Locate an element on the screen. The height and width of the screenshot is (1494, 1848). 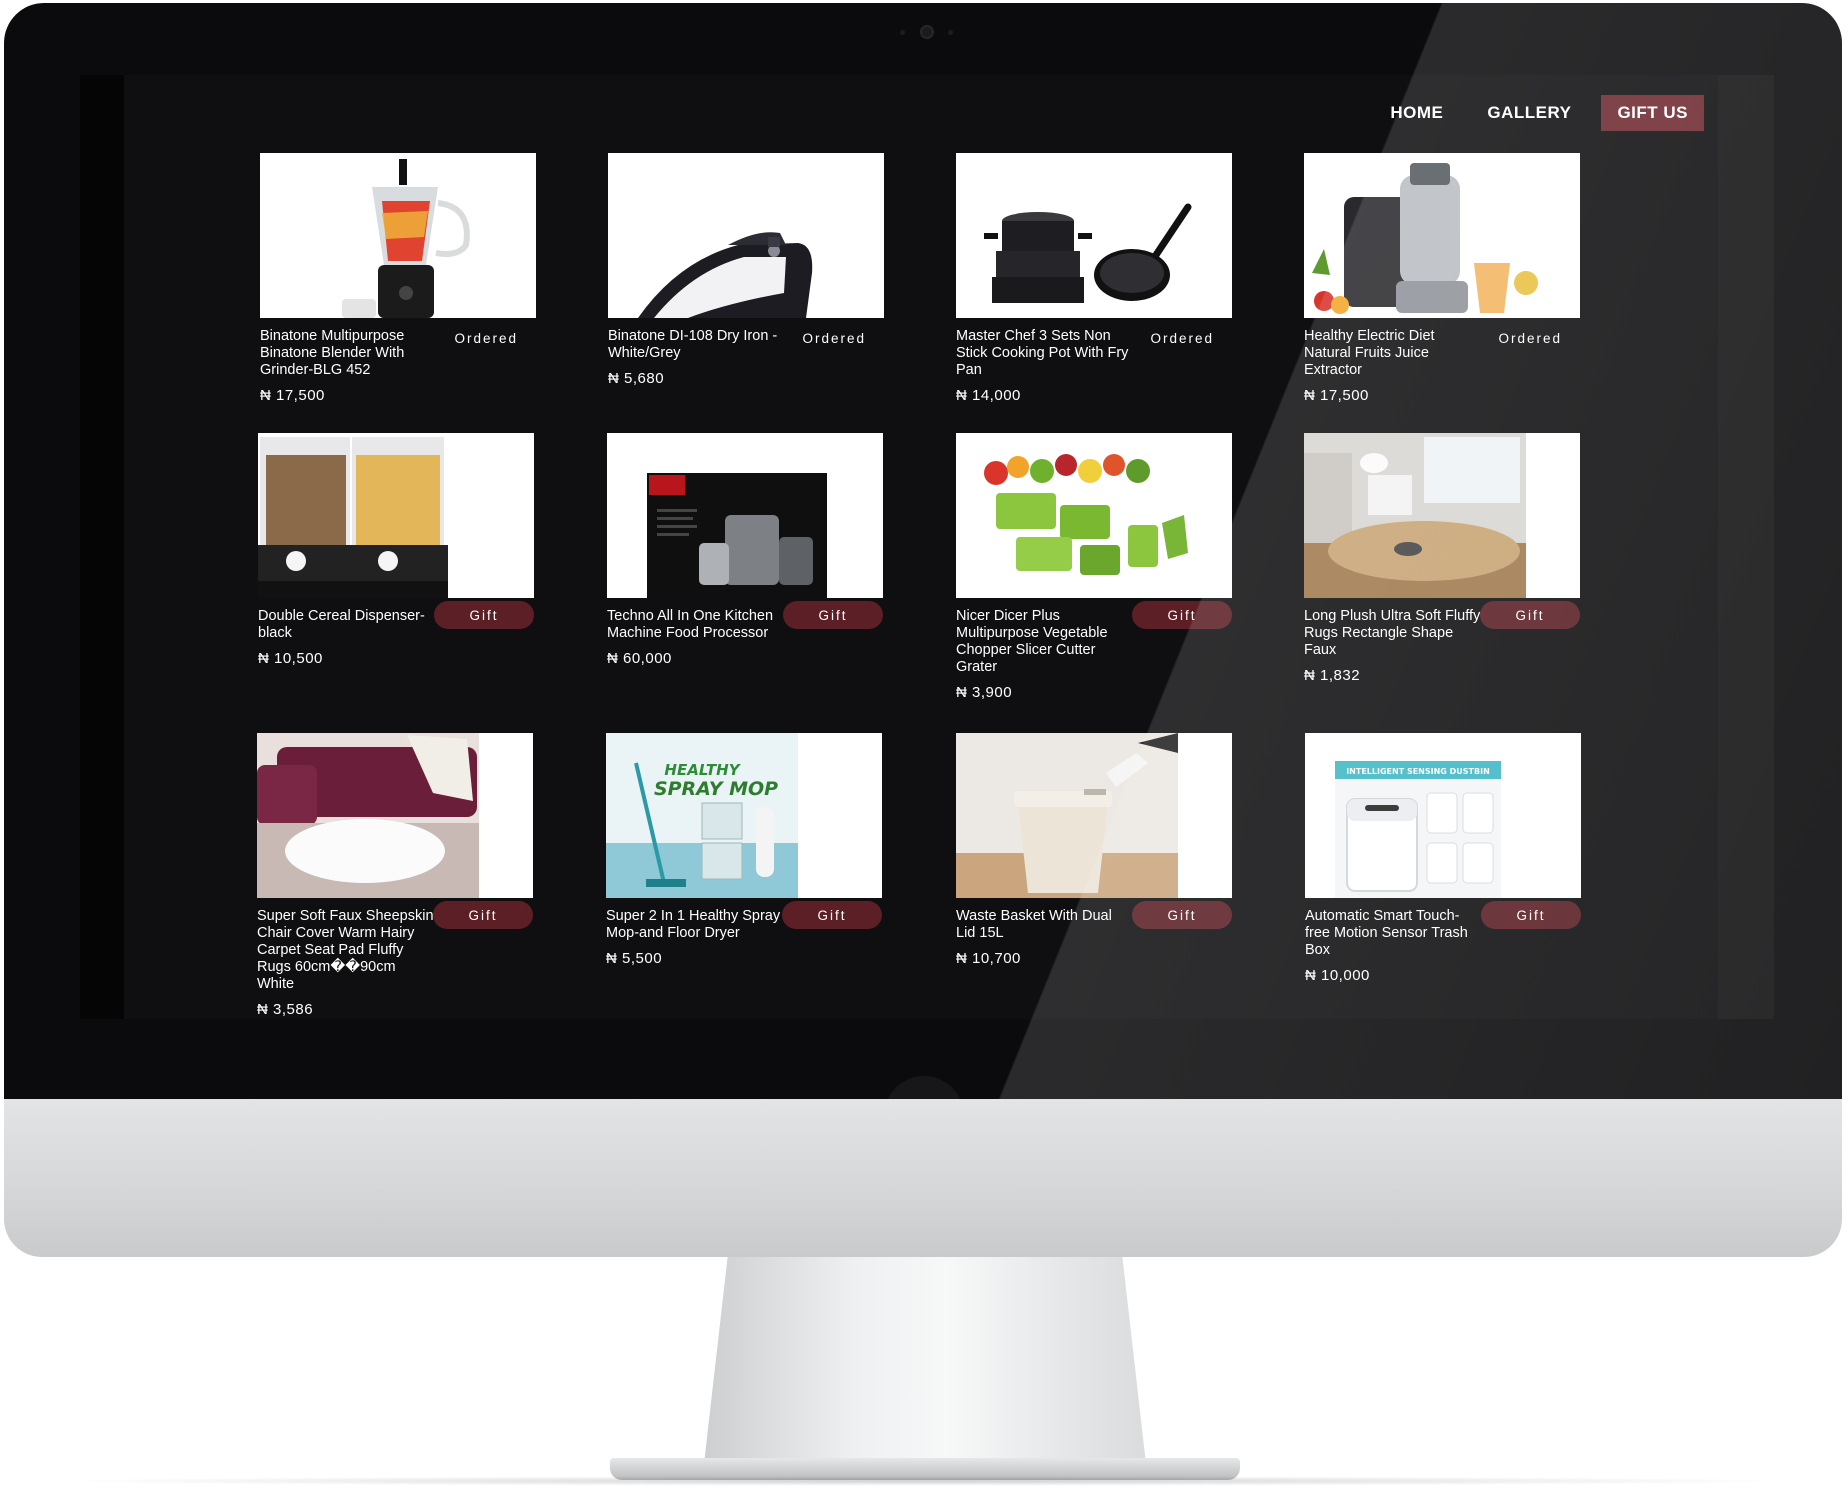
product-price: ₦ 1,832 is located at coordinates (1332, 675).